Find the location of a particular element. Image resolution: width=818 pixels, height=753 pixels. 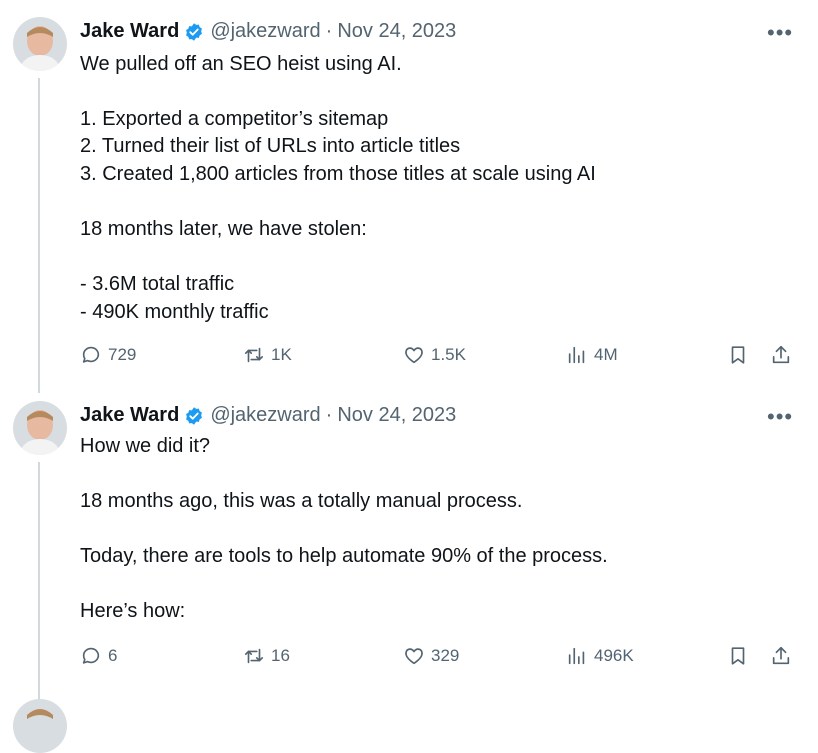

verified-badge-icon is located at coordinates (194, 416).